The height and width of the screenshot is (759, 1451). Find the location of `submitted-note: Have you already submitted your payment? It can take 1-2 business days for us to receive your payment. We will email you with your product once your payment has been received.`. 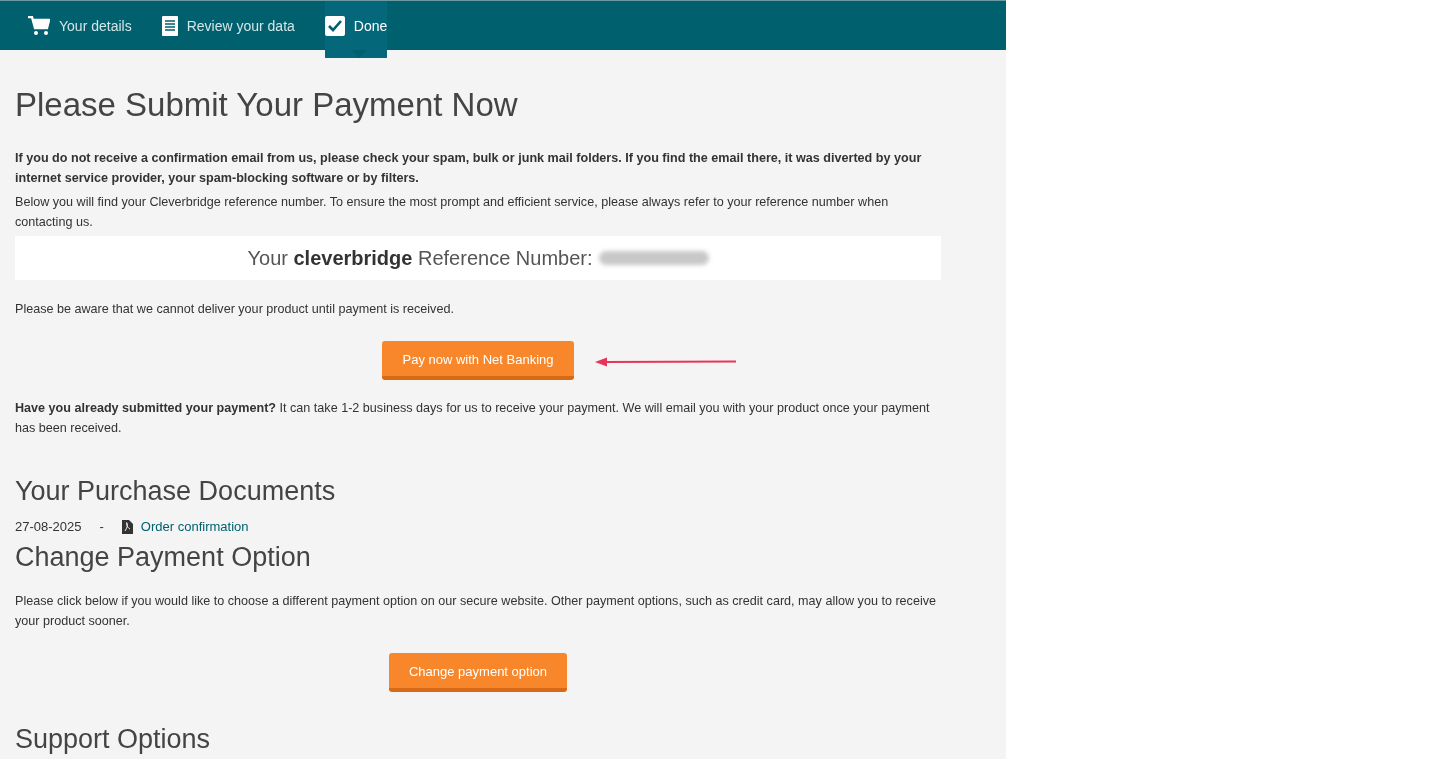

submitted-note: Have you already submitted your payment? It can take 1-2 business days for us to receive your payment. We will email you with your product once your payment has been received. is located at coordinates (473, 418).